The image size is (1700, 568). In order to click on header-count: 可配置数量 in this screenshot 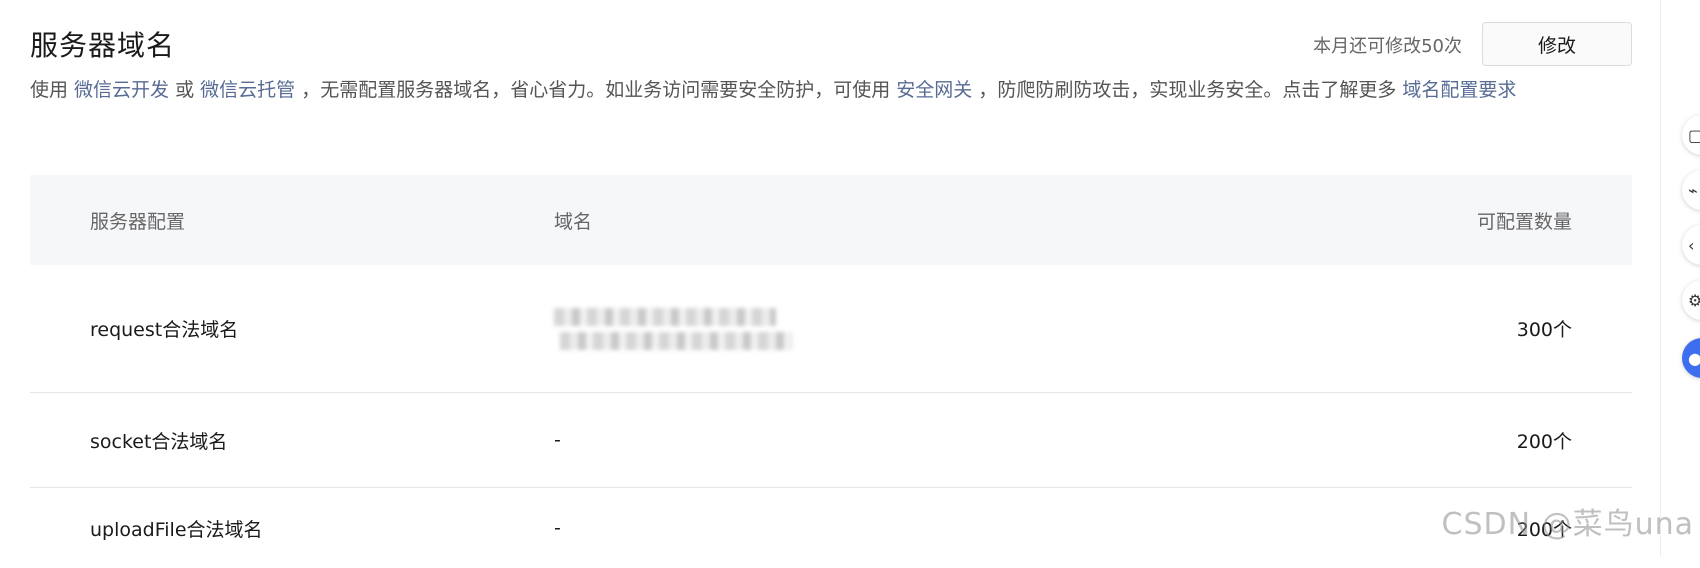, I will do `click(1524, 221)`.